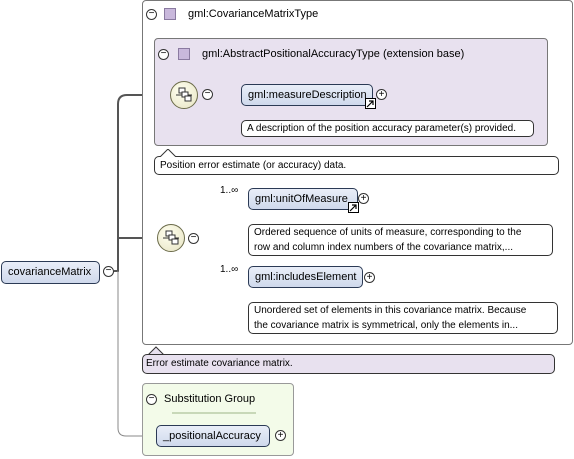 This screenshot has width=574, height=459. What do you see at coordinates (50, 272) in the screenshot?
I see `covariance-matrix-element: covarianceMatrix` at bounding box center [50, 272].